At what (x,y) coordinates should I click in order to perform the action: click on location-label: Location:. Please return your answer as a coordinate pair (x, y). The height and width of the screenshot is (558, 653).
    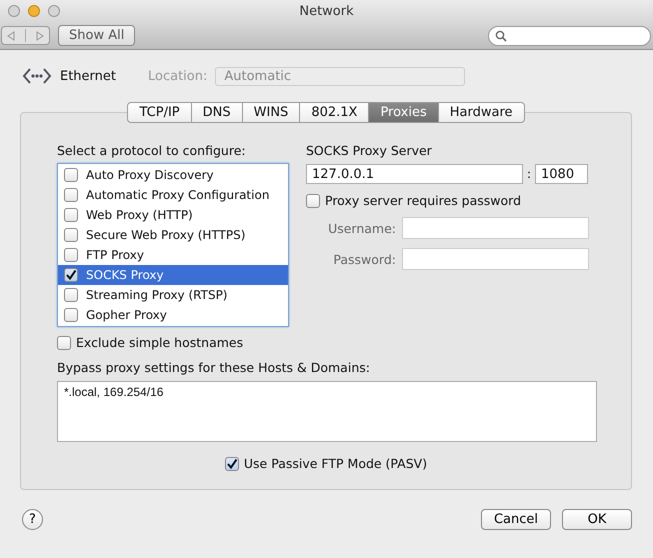
    Looking at the image, I should click on (178, 76).